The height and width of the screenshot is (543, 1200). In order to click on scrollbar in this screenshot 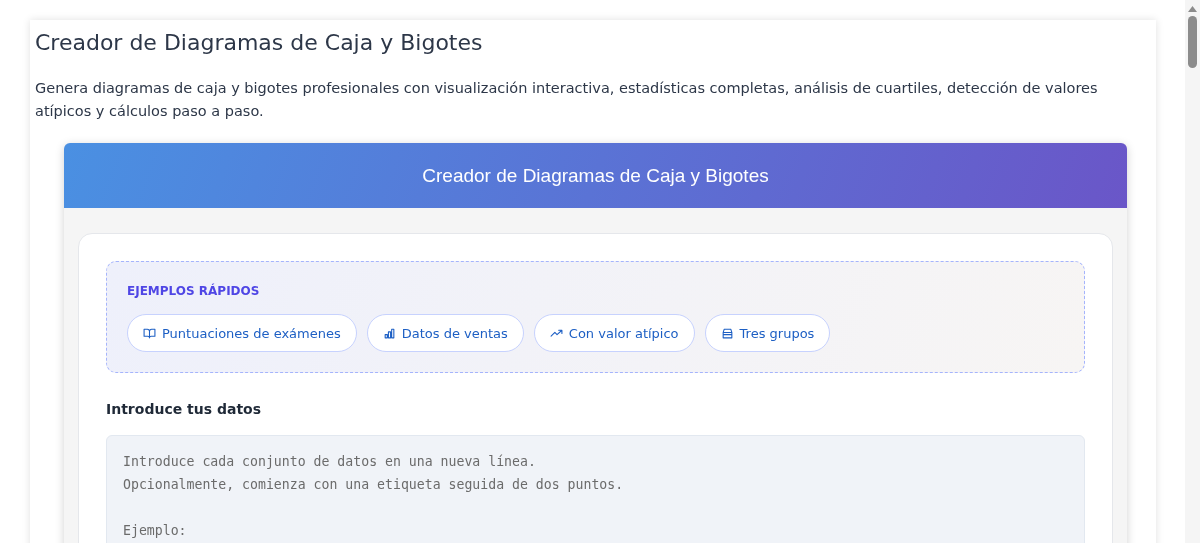, I will do `click(1192, 271)`.